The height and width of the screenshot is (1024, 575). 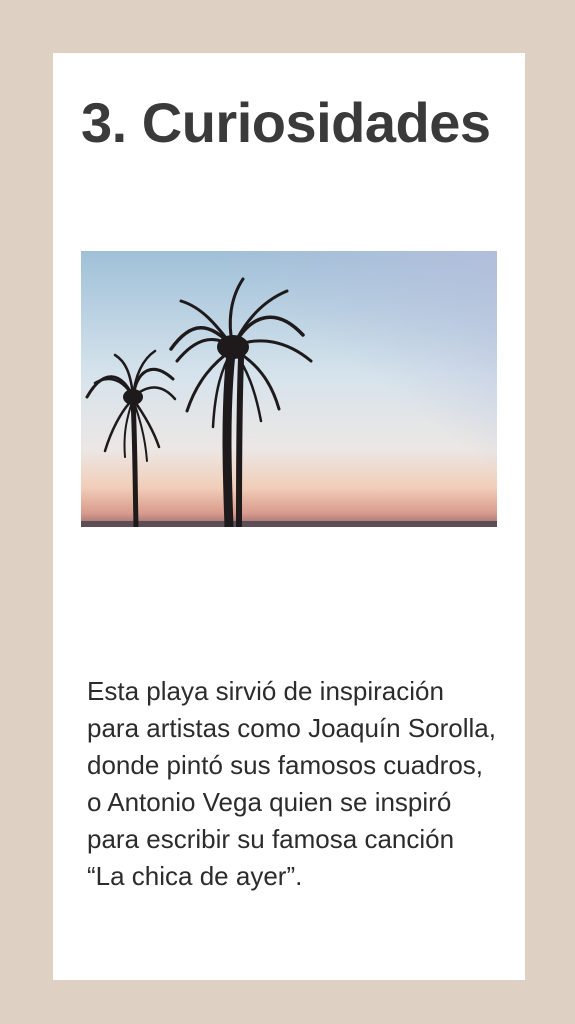 I want to click on page-title: 3. Curiosidades, so click(x=286, y=122).